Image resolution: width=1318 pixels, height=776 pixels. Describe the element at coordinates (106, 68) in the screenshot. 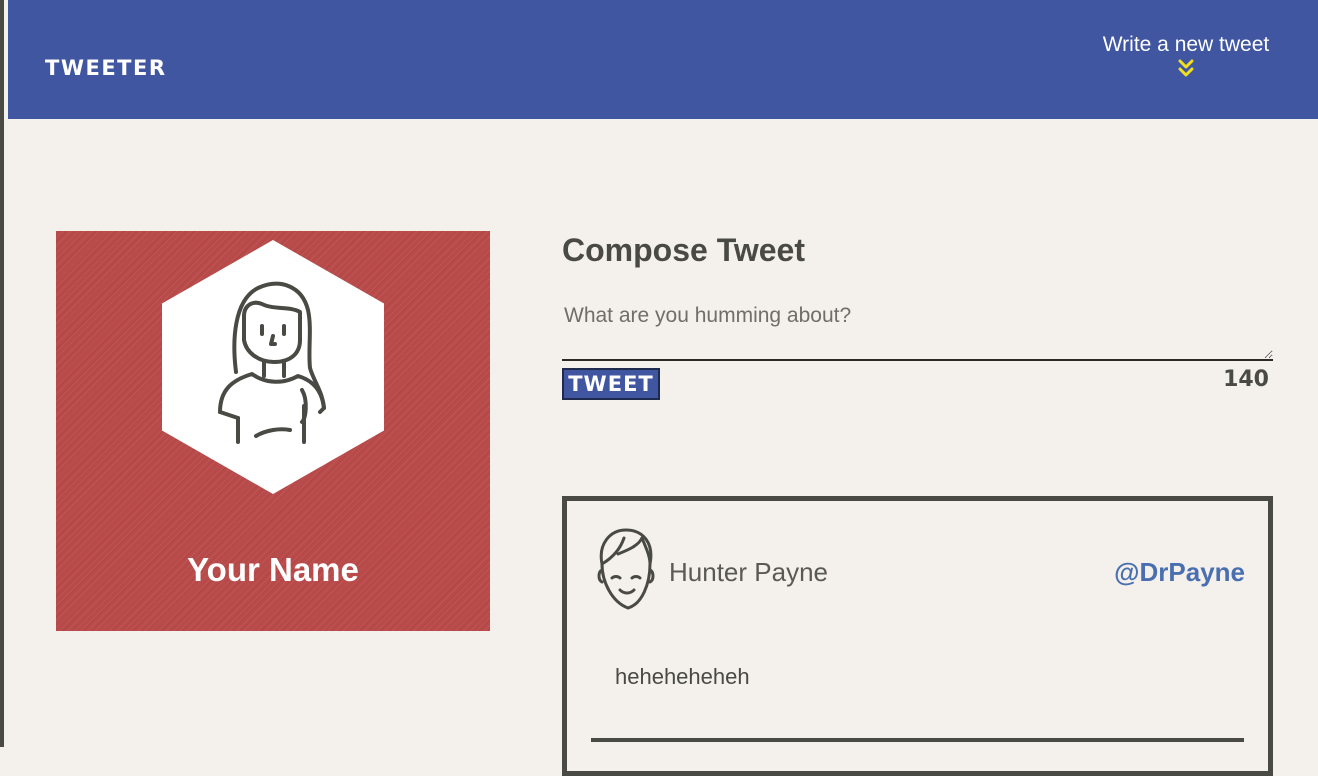

I see `brand-logo: TWEETER` at that location.